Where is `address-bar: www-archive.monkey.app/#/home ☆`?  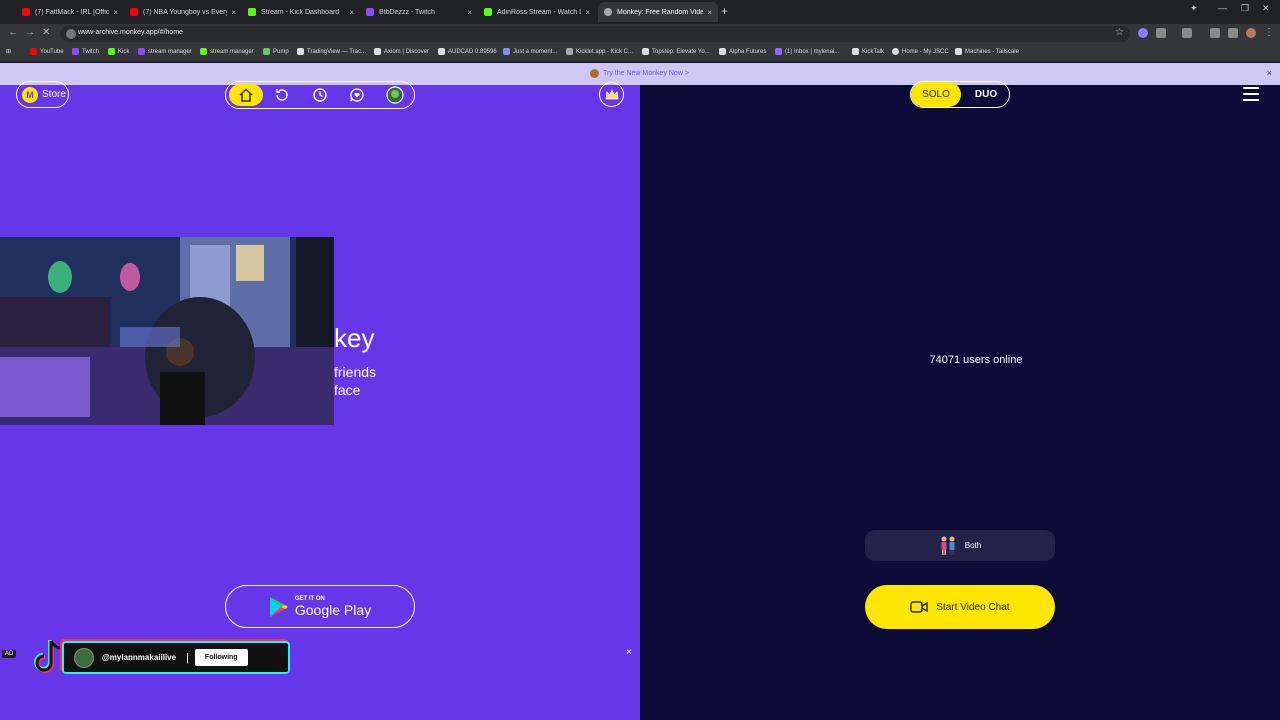
address-bar: www-archive.monkey.app/#/home ☆ is located at coordinates (595, 34).